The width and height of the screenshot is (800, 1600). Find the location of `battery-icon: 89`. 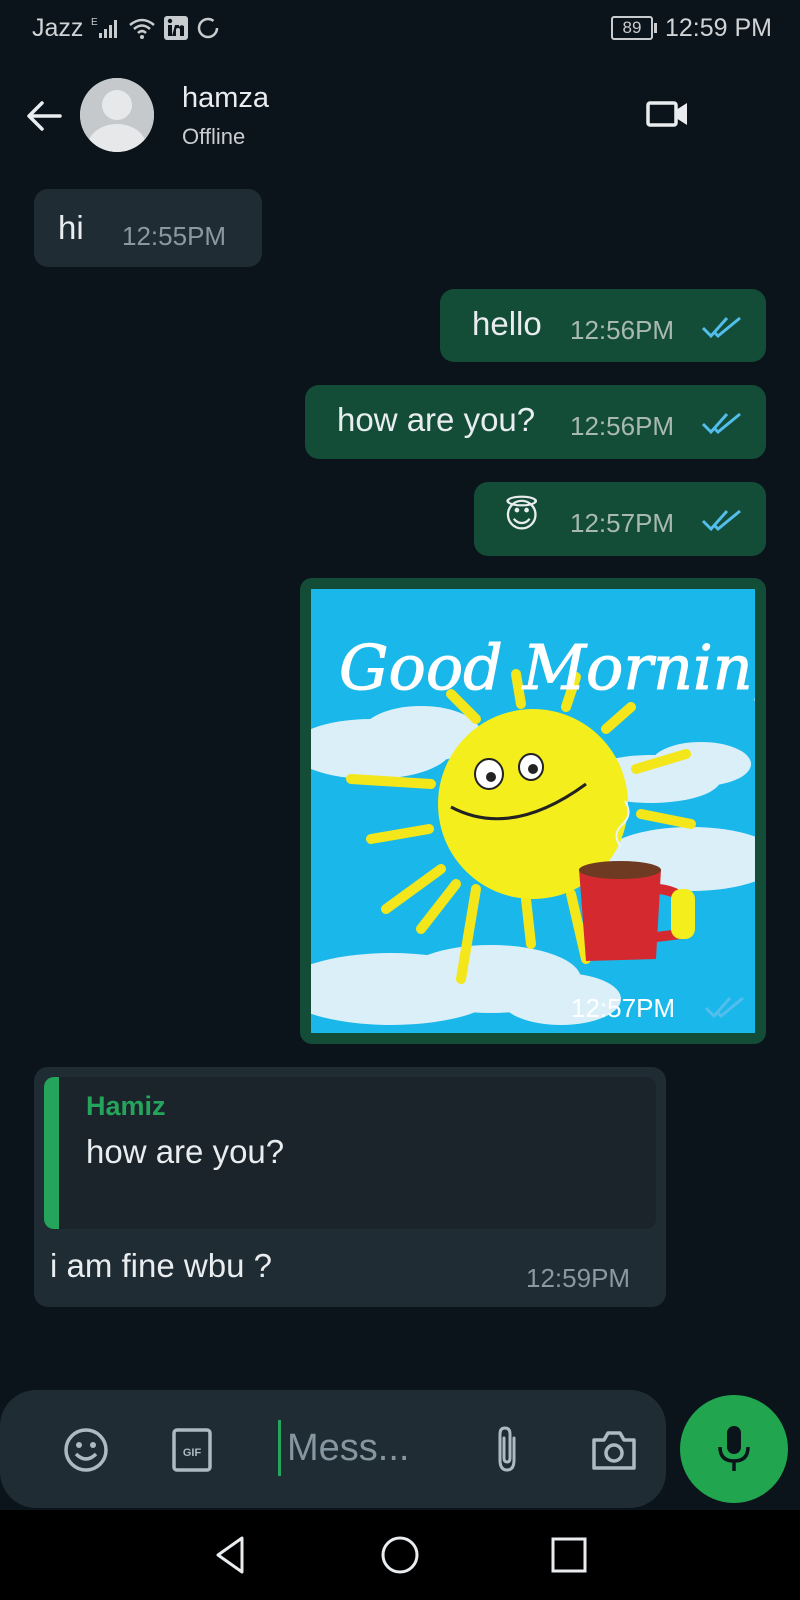

battery-icon: 89 is located at coordinates (633, 28).